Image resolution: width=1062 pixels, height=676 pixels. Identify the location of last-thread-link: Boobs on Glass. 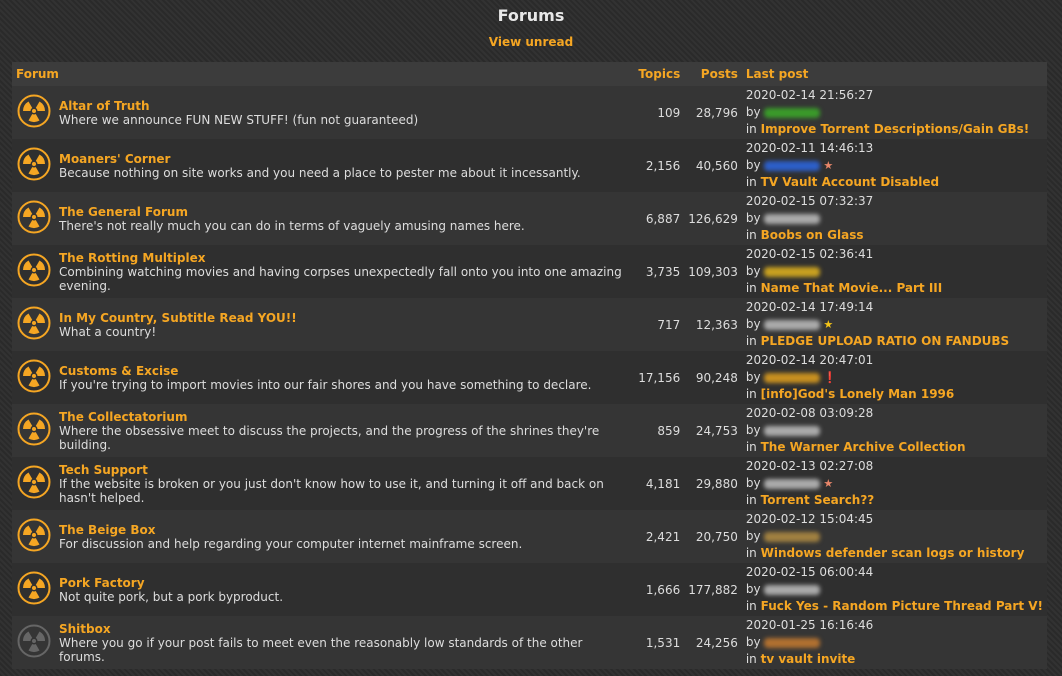
(812, 235).